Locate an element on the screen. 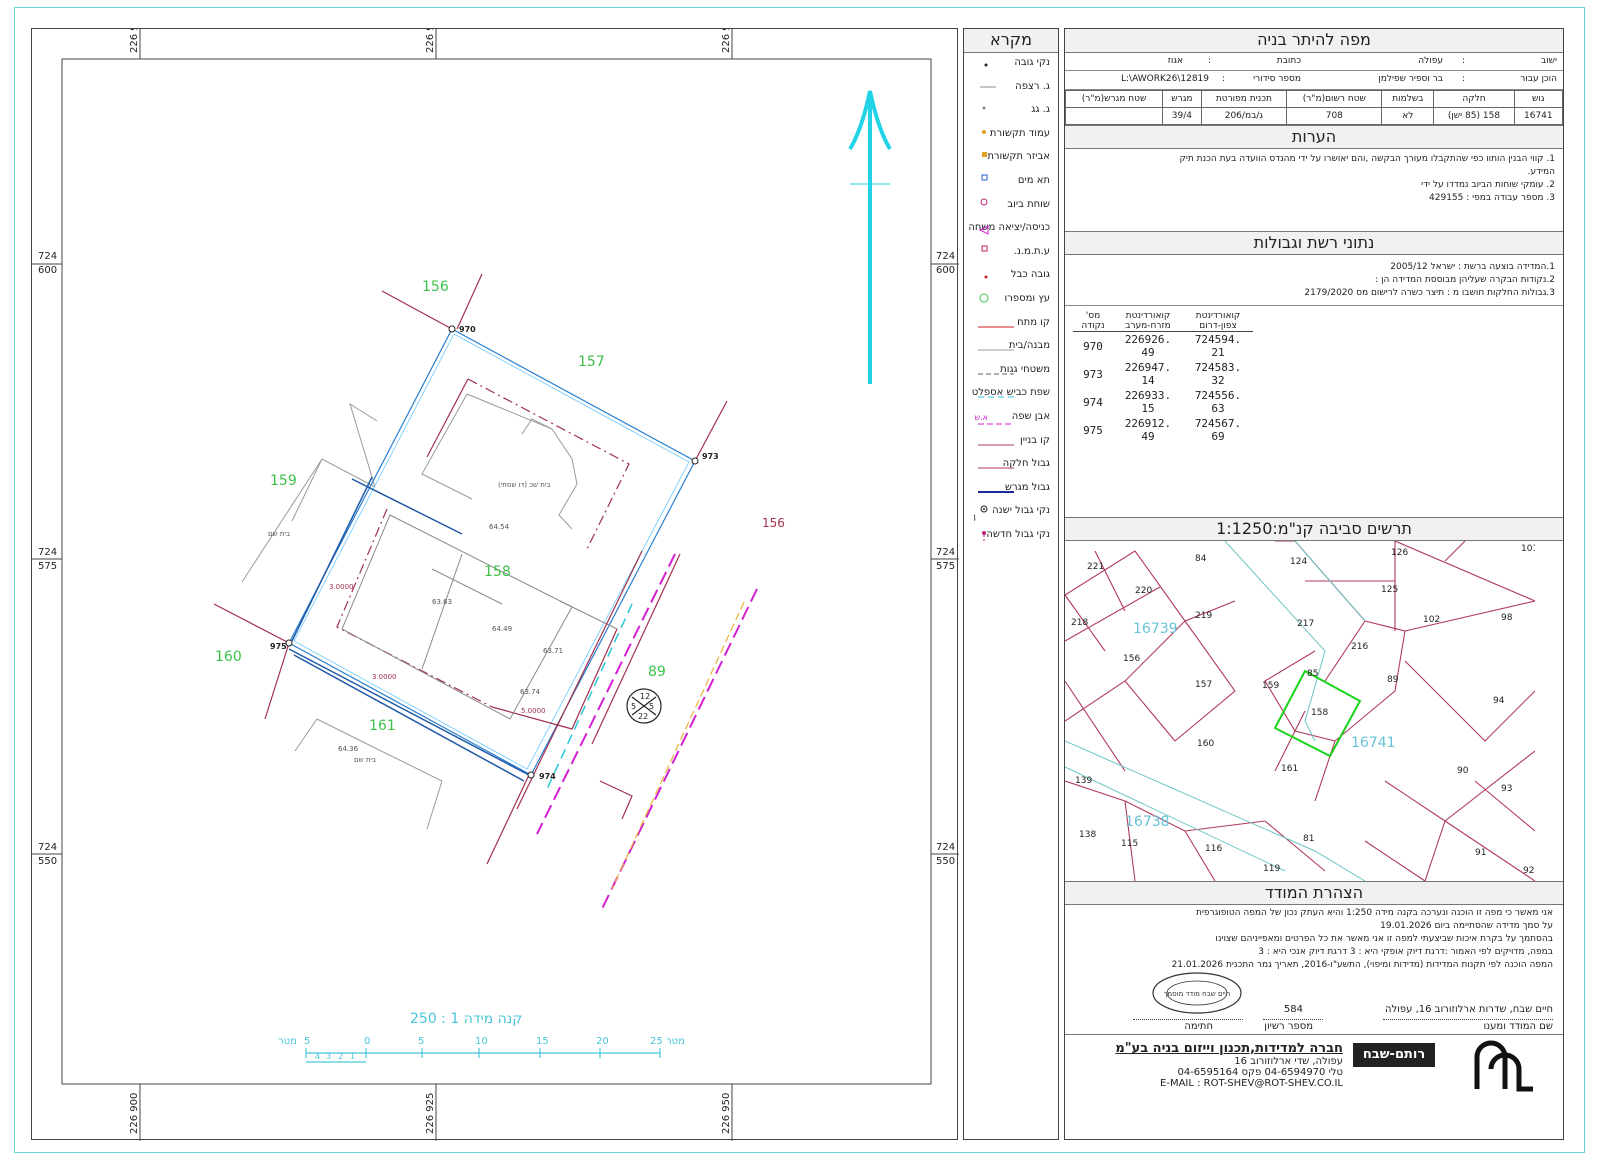 This screenshot has width=1600, height=1160. legend-navy-icon is located at coordinates (996, 491).